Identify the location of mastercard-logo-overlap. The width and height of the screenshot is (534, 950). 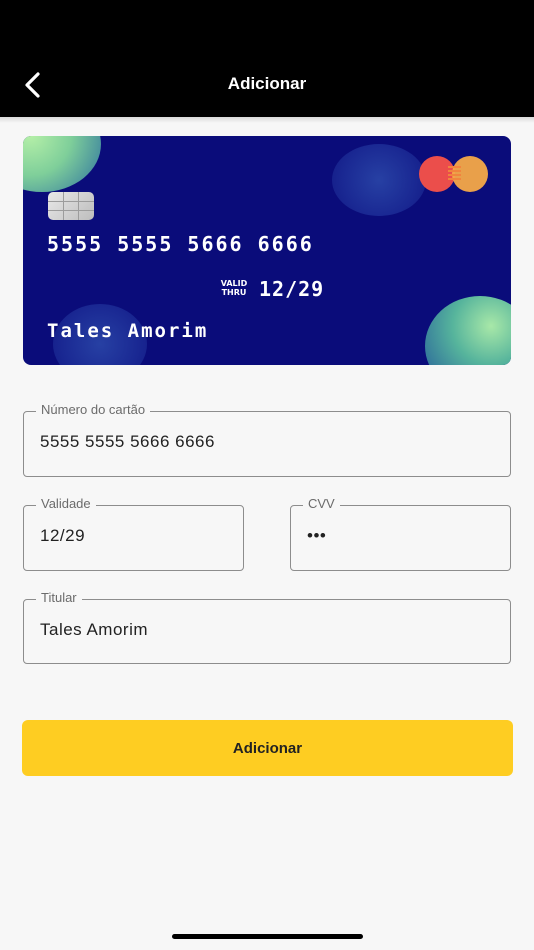
(454, 174).